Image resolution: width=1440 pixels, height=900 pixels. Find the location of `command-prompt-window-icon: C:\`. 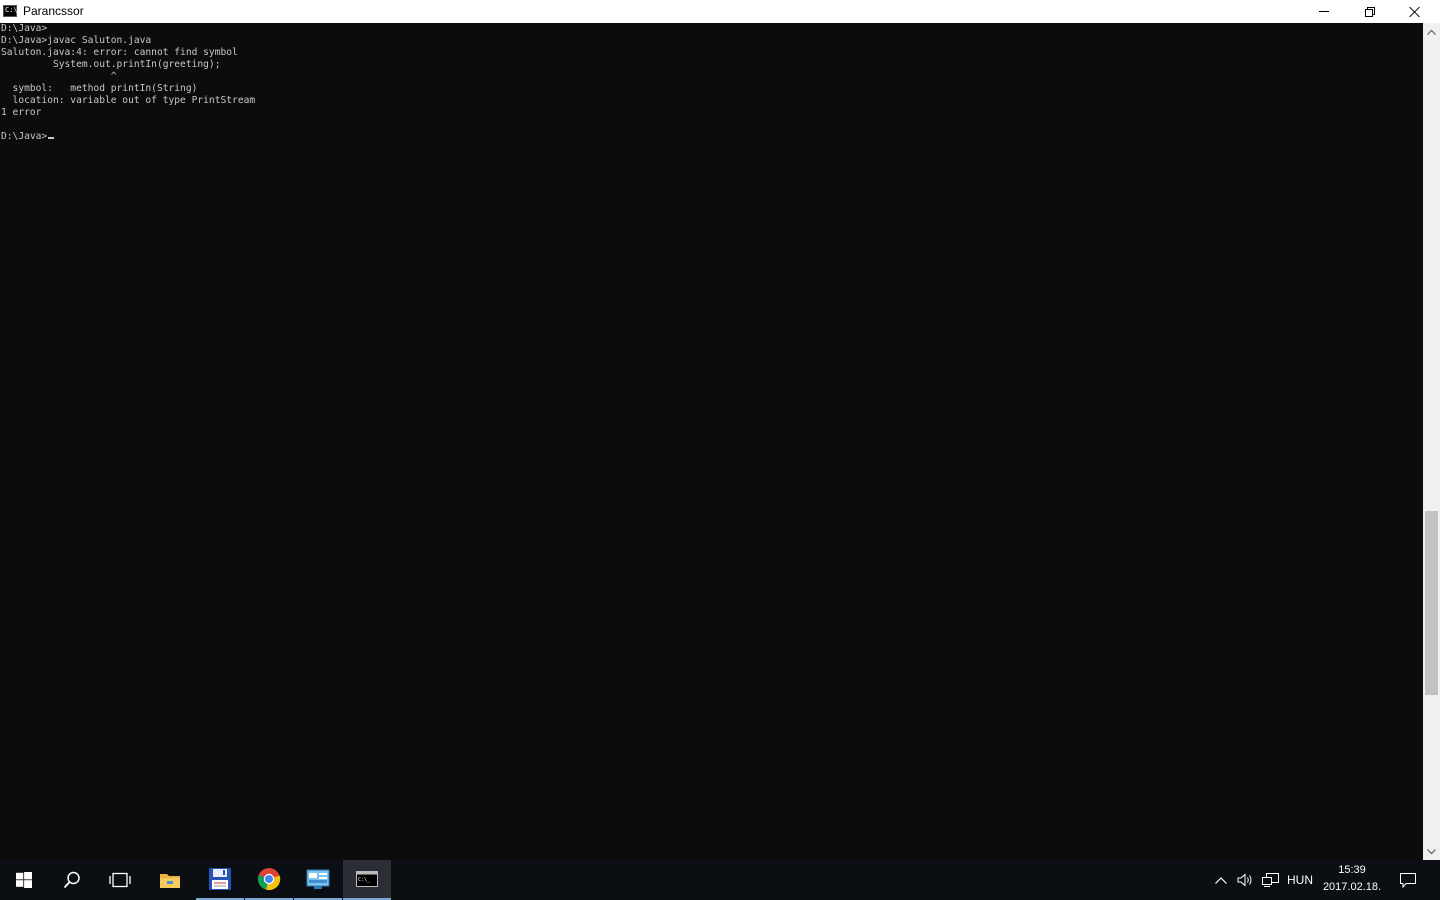

command-prompt-window-icon: C:\ is located at coordinates (10, 11).